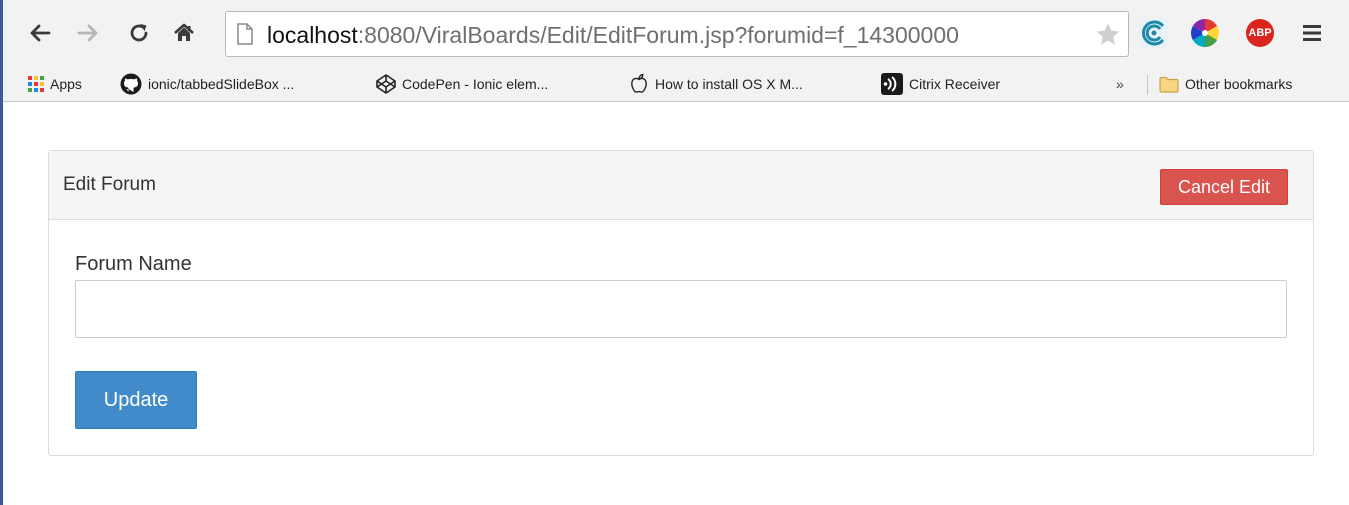 This screenshot has width=1349, height=505. I want to click on apple-icon, so click(639, 83).